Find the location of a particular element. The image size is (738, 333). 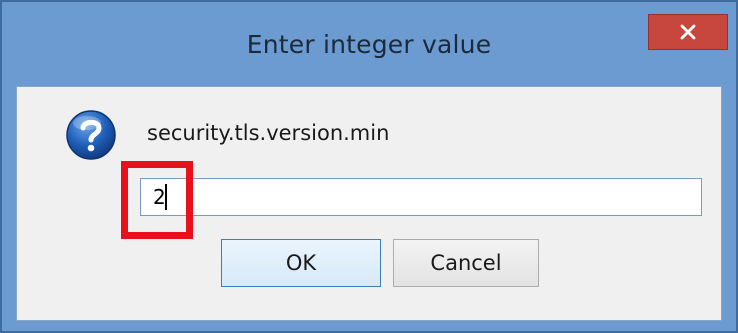

preference-name-label: security.tls.version.min is located at coordinates (268, 133).